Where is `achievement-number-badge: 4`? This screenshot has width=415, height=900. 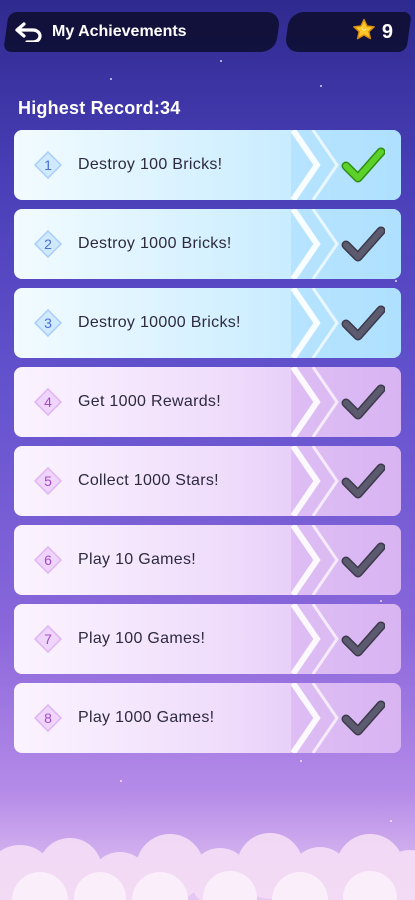
achievement-number-badge: 4 is located at coordinates (48, 402).